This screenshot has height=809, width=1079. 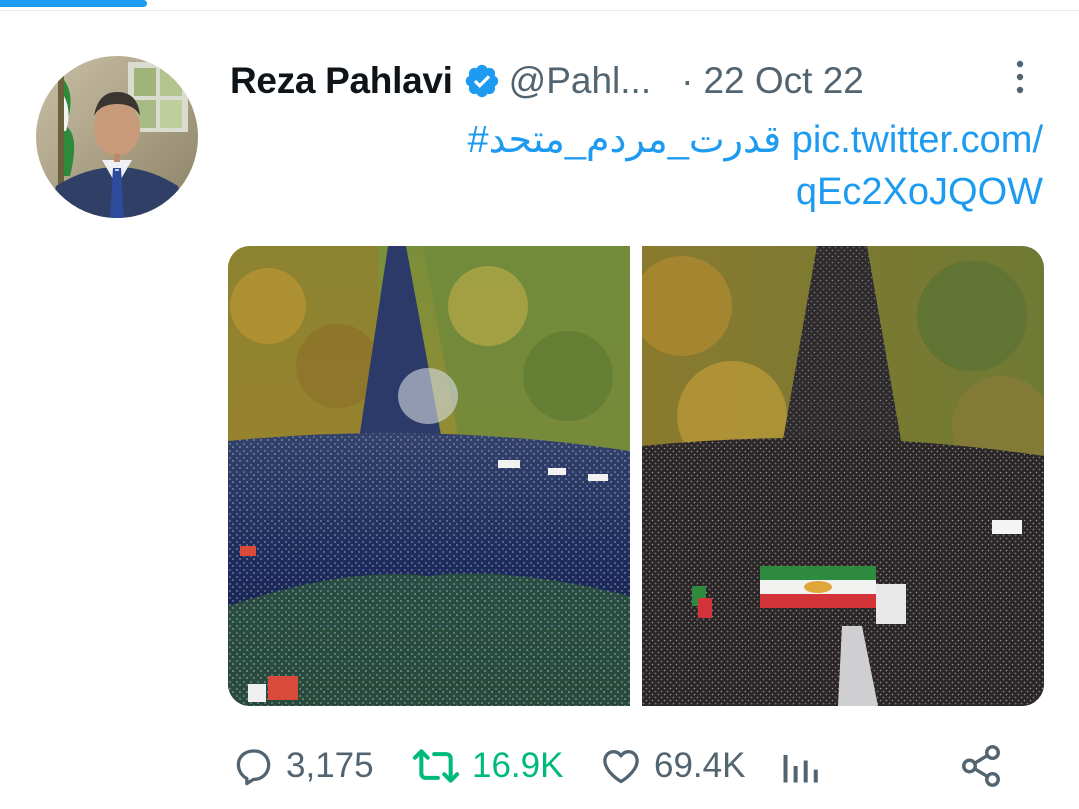 What do you see at coordinates (518, 765) in the screenshot?
I see `retweet-count: 16.9K` at bounding box center [518, 765].